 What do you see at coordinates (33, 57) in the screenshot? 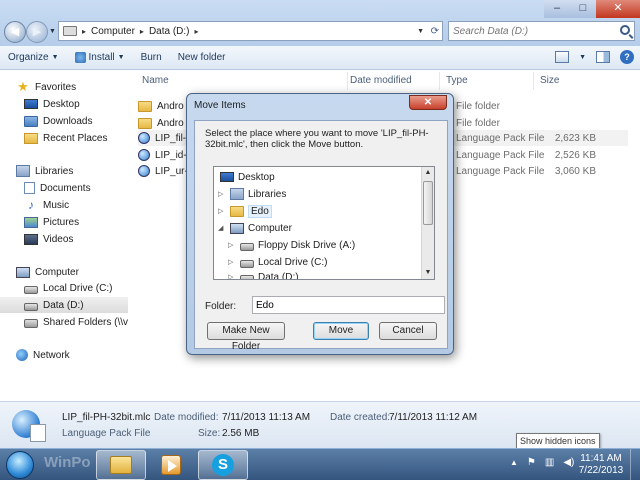
I see `organize-button: Organize ▼` at bounding box center [33, 57].